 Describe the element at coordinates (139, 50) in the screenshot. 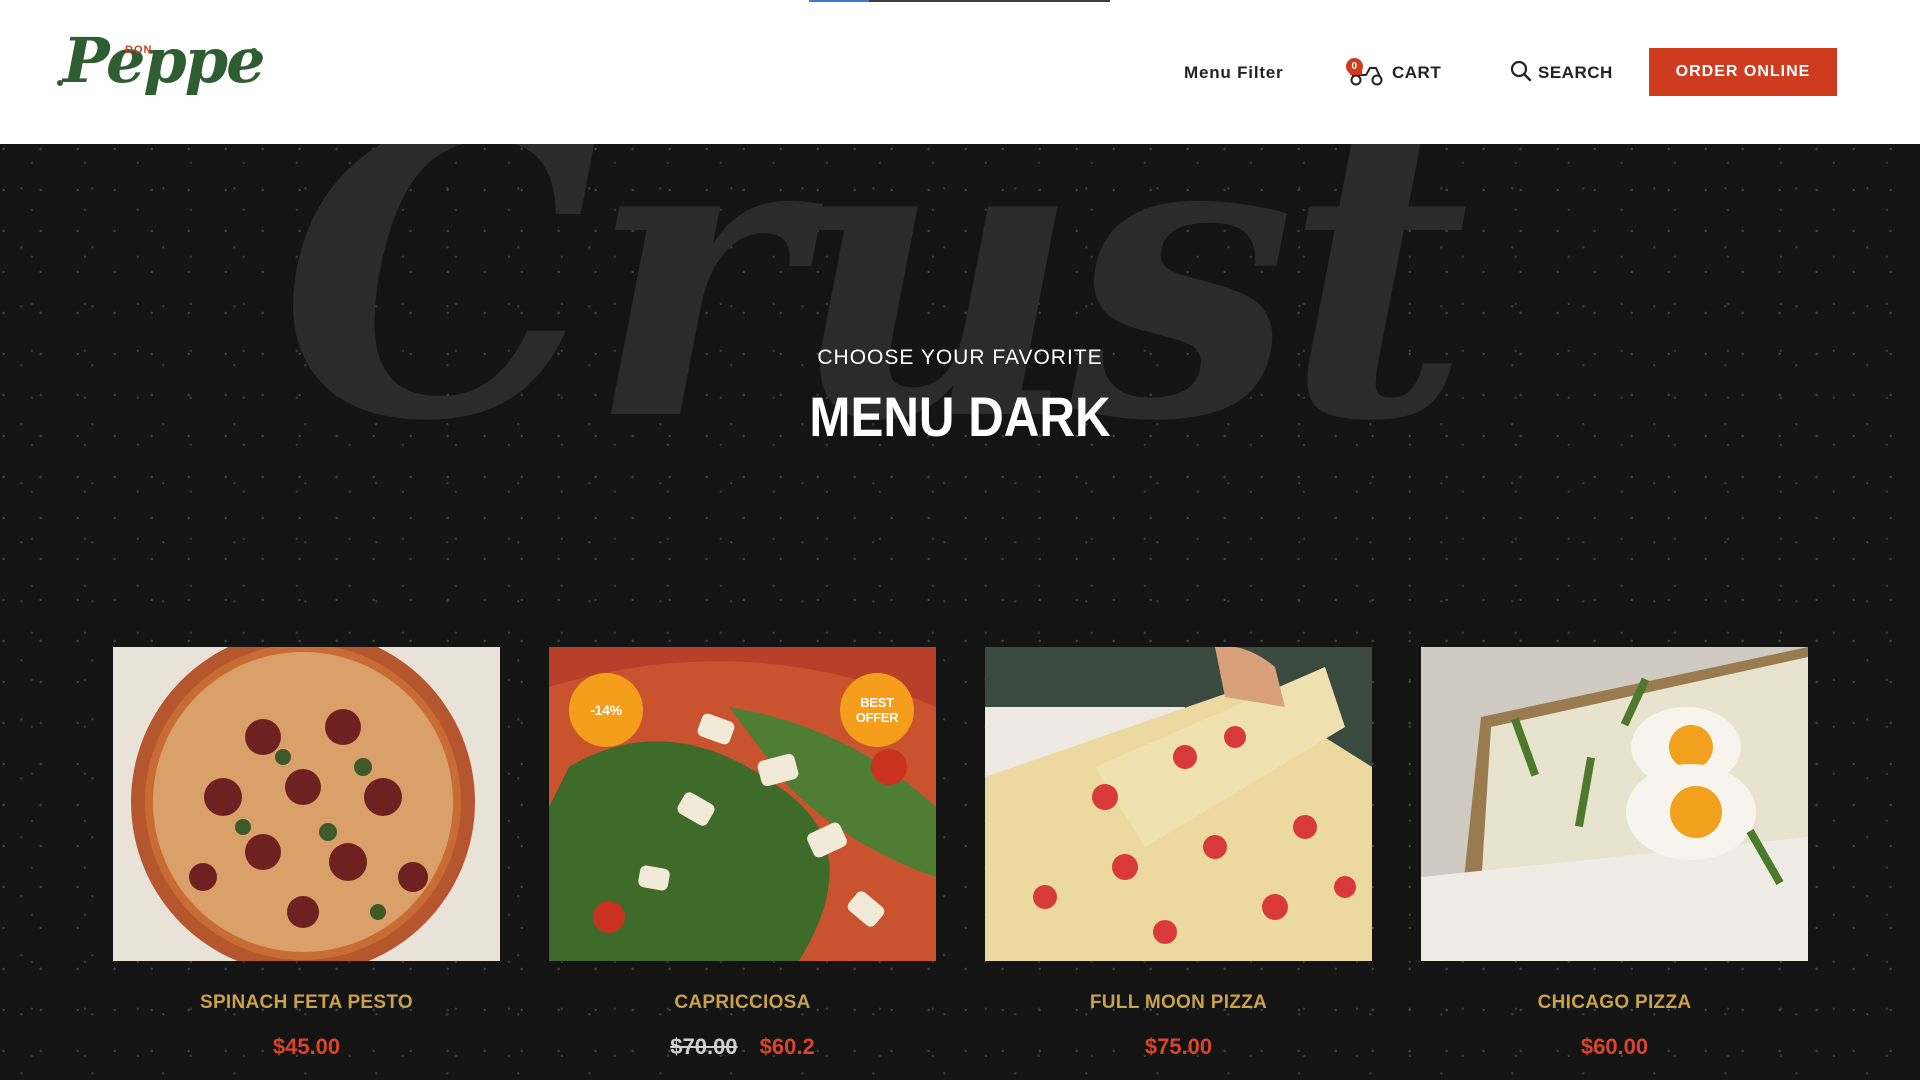

I see `logo-prefix: DON` at that location.